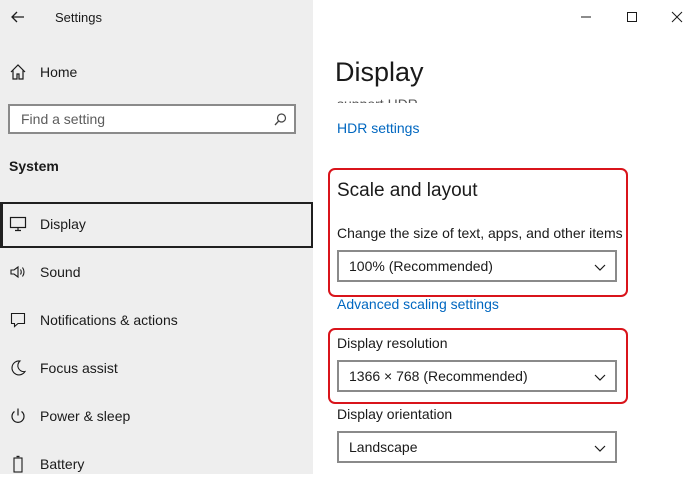 The image size is (692, 487). I want to click on sidebar-item-label: Display, so click(63, 224).